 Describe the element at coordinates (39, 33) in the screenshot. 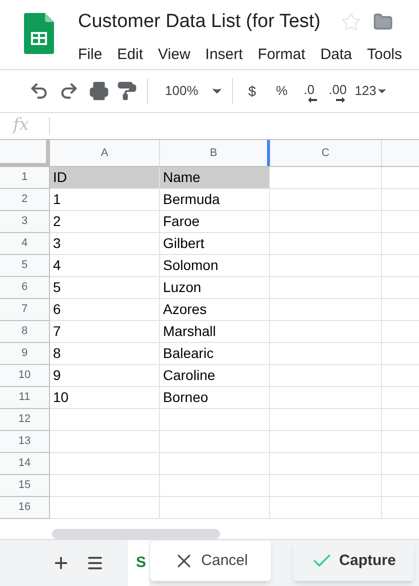

I see `spreadsheet-logo-icon` at that location.